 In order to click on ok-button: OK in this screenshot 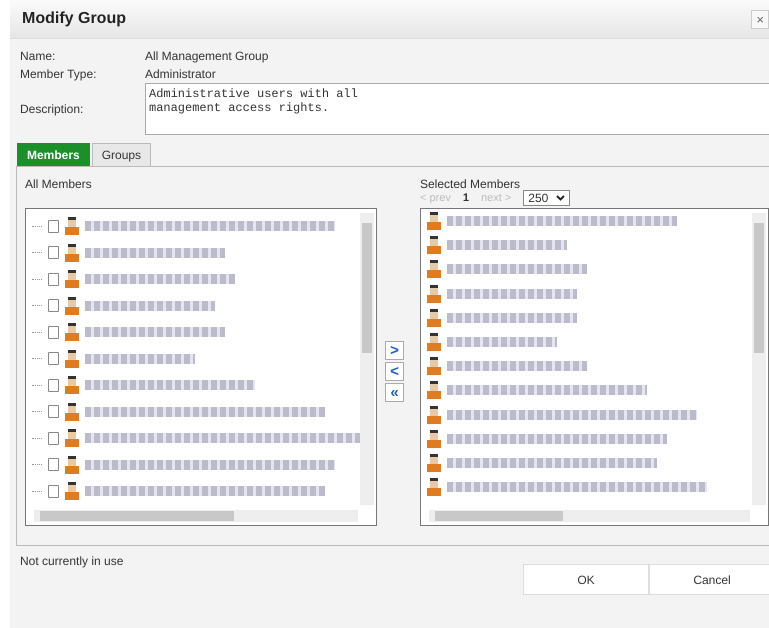, I will do `click(586, 579)`.